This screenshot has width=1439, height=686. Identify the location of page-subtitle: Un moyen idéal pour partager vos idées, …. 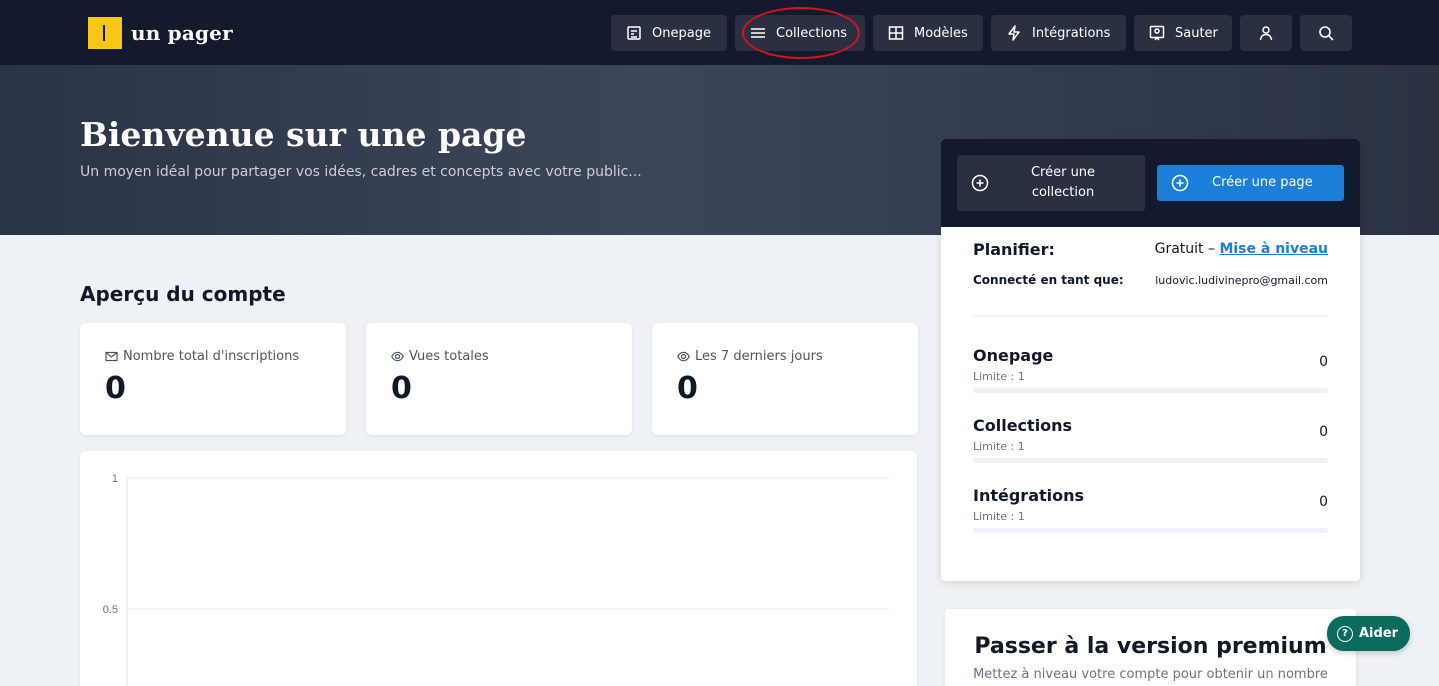
(361, 172).